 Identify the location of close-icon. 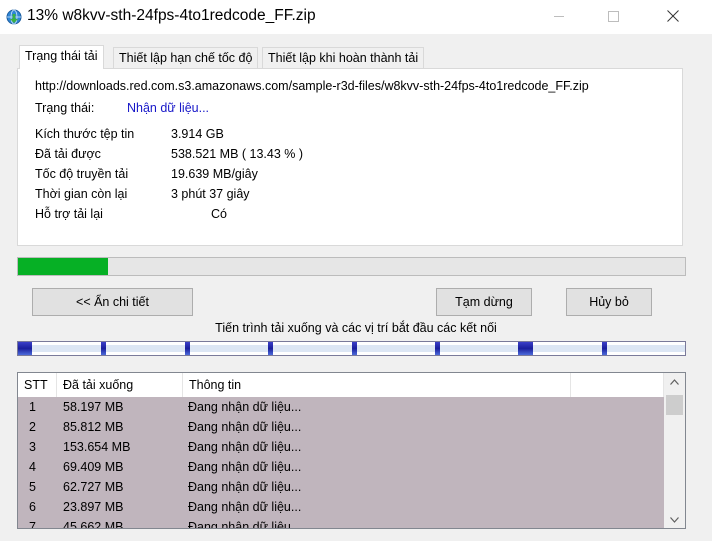
(673, 16).